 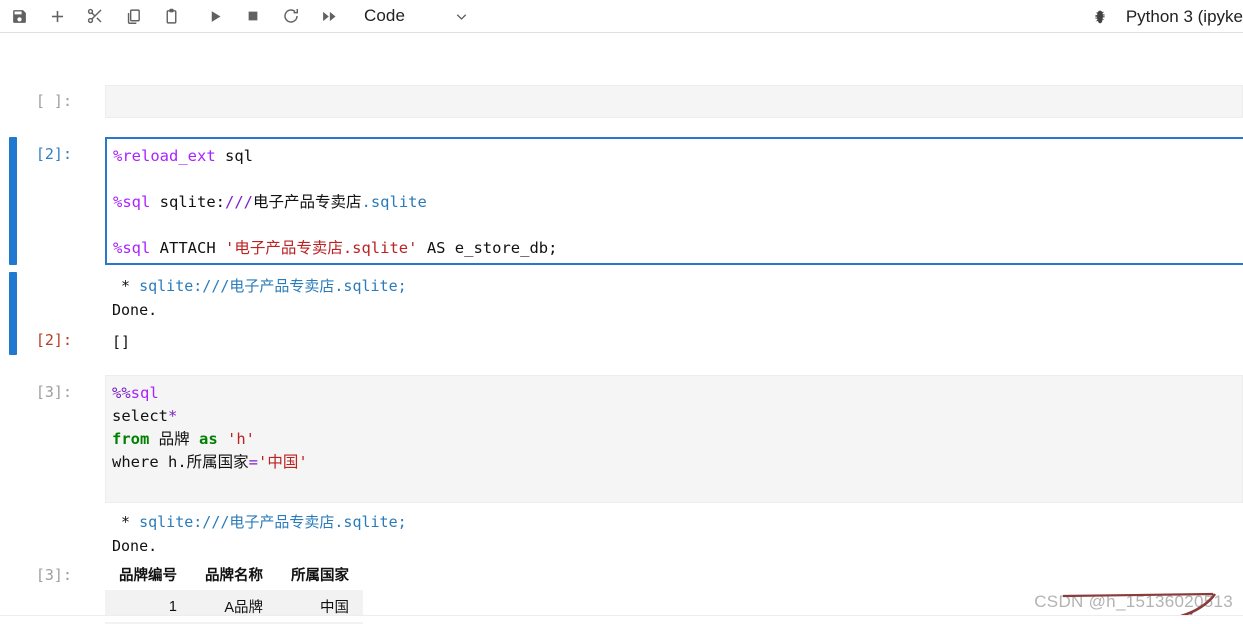 I want to click on save-button, so click(x=19, y=16).